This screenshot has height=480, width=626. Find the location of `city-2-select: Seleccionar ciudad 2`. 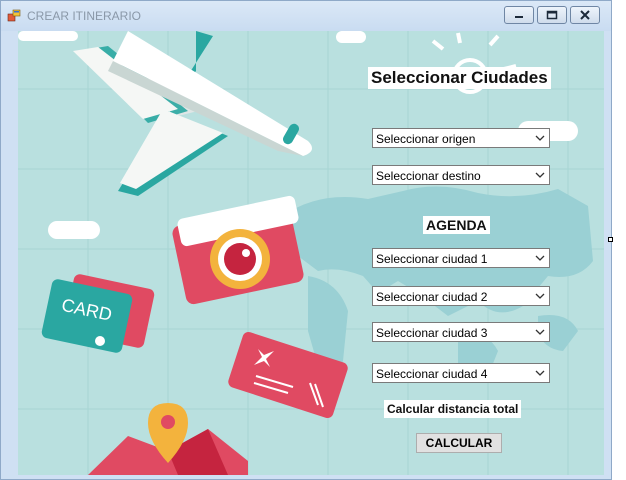

city-2-select: Seleccionar ciudad 2 is located at coordinates (461, 296).